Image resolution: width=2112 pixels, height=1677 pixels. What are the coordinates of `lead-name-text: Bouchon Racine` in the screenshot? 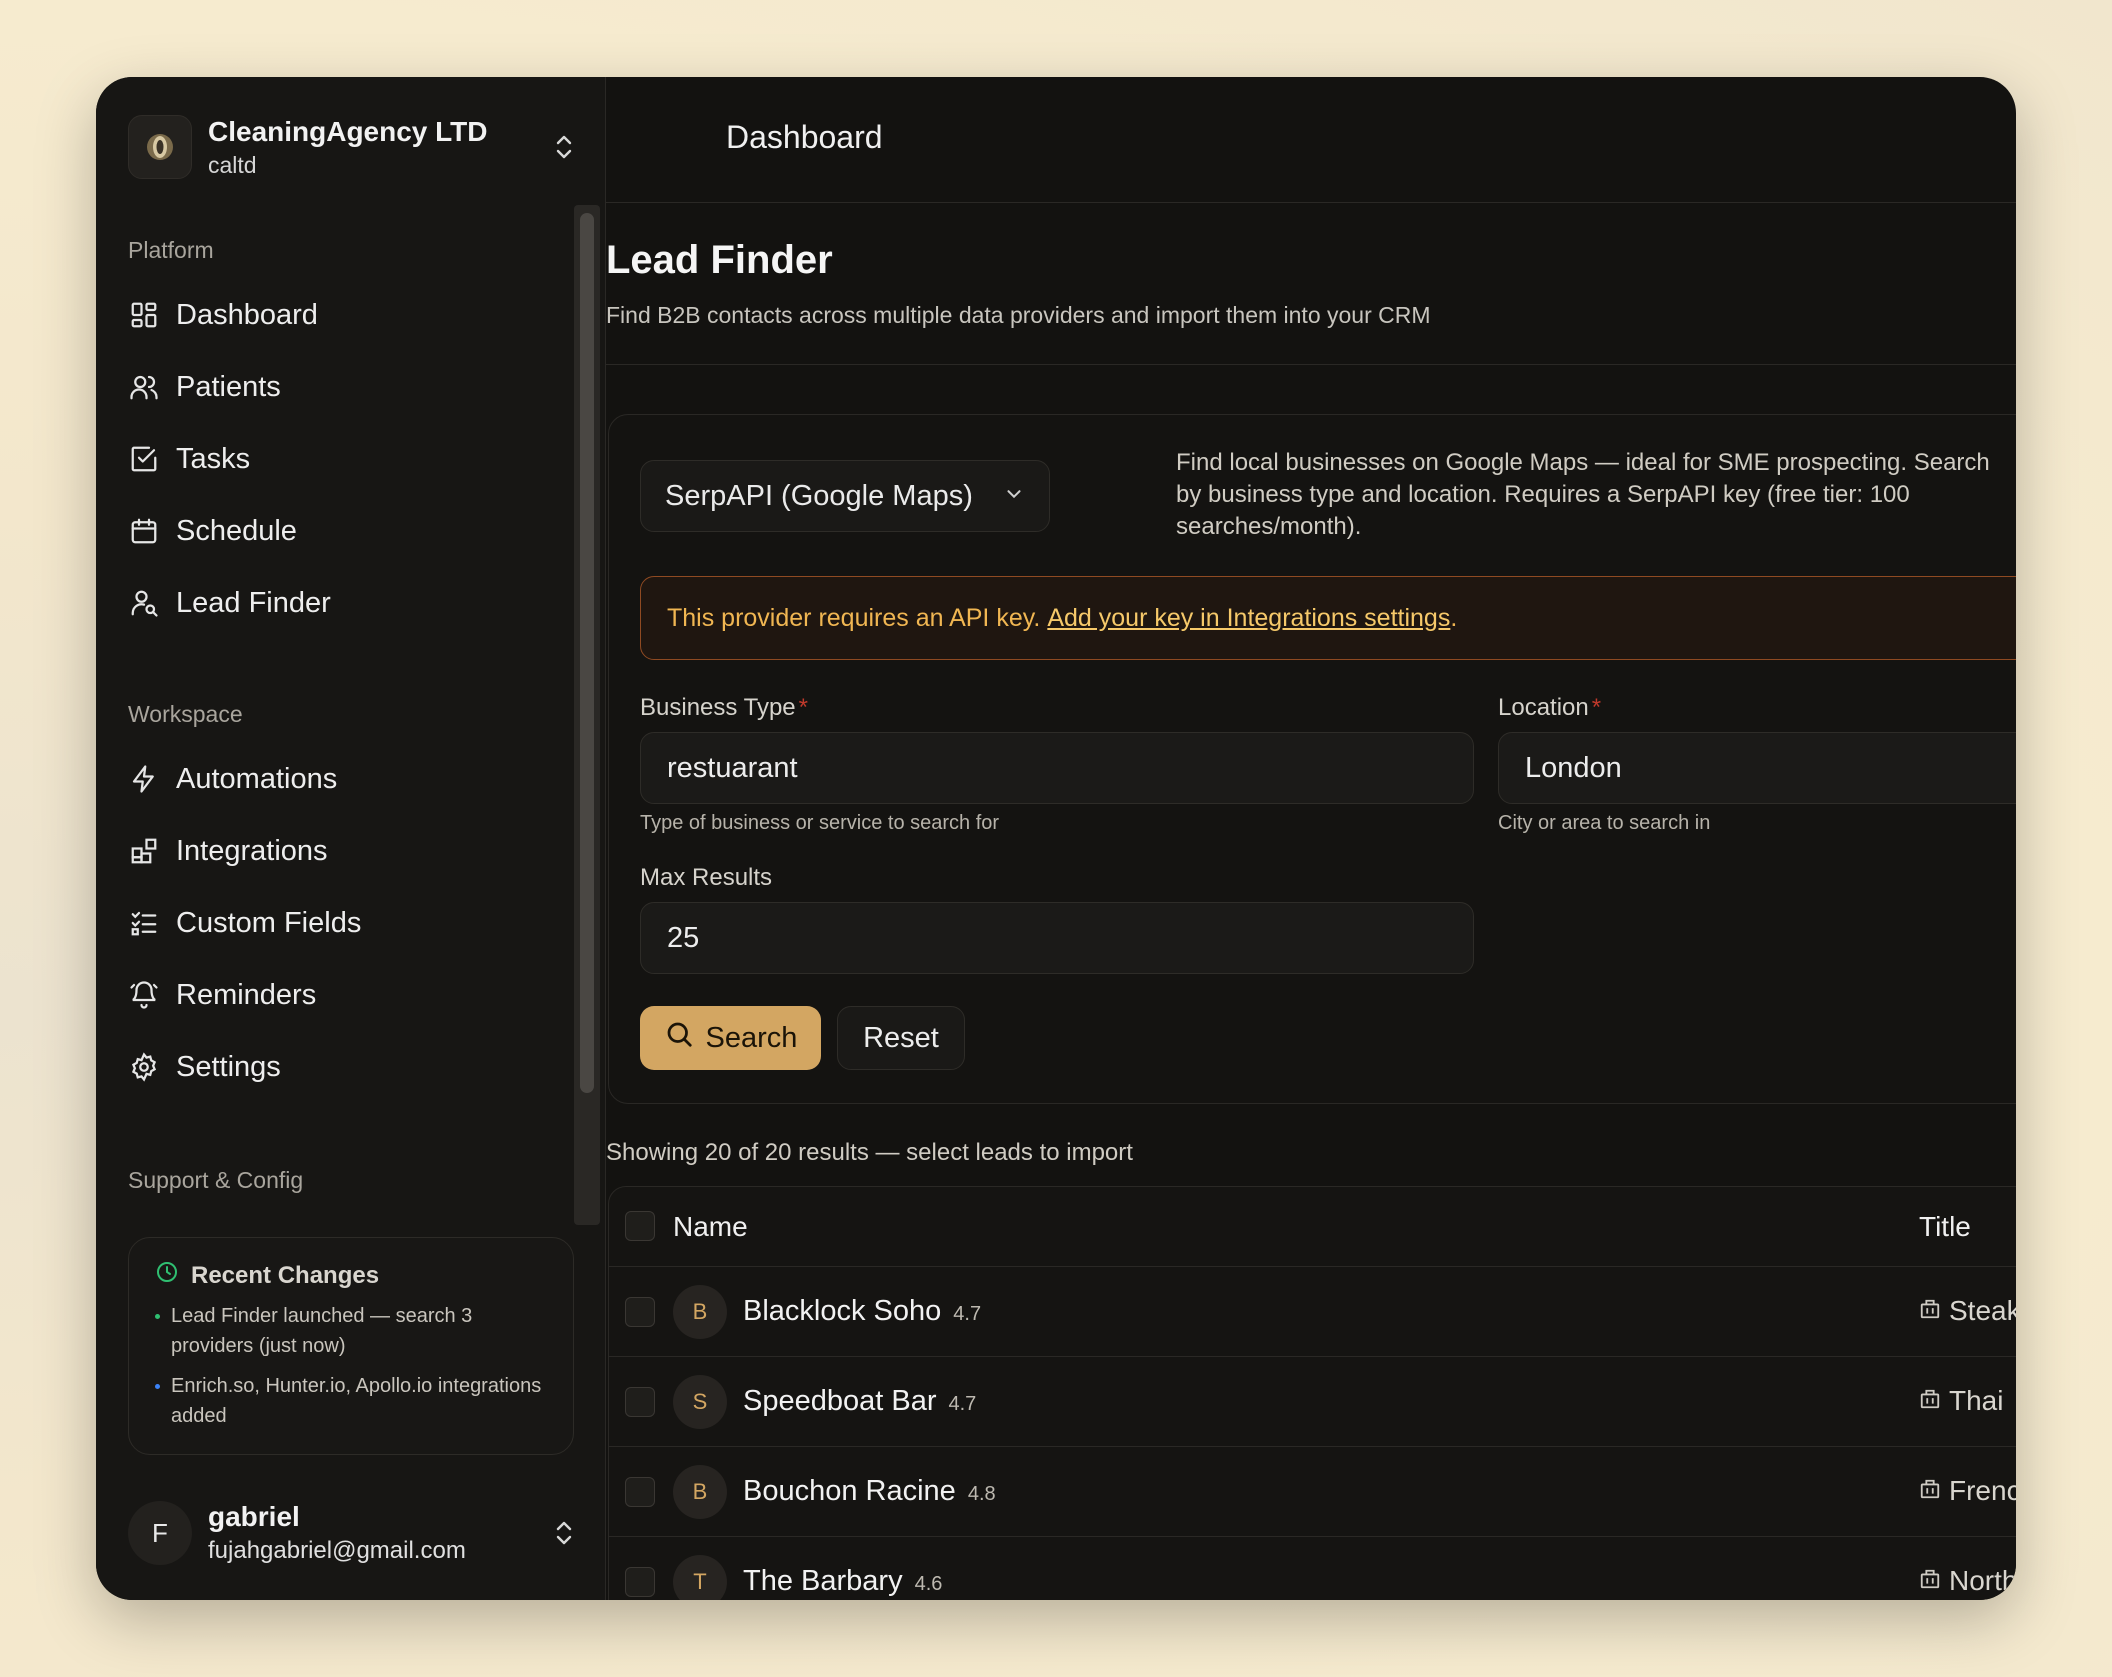 It's located at (849, 1491).